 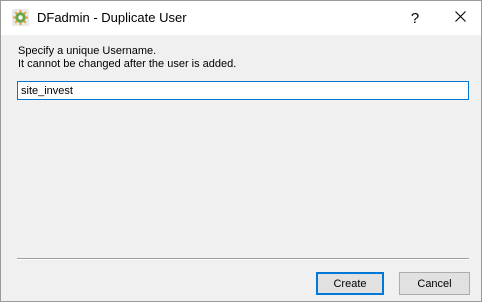 What do you see at coordinates (415, 18) in the screenshot?
I see `help-button: ?` at bounding box center [415, 18].